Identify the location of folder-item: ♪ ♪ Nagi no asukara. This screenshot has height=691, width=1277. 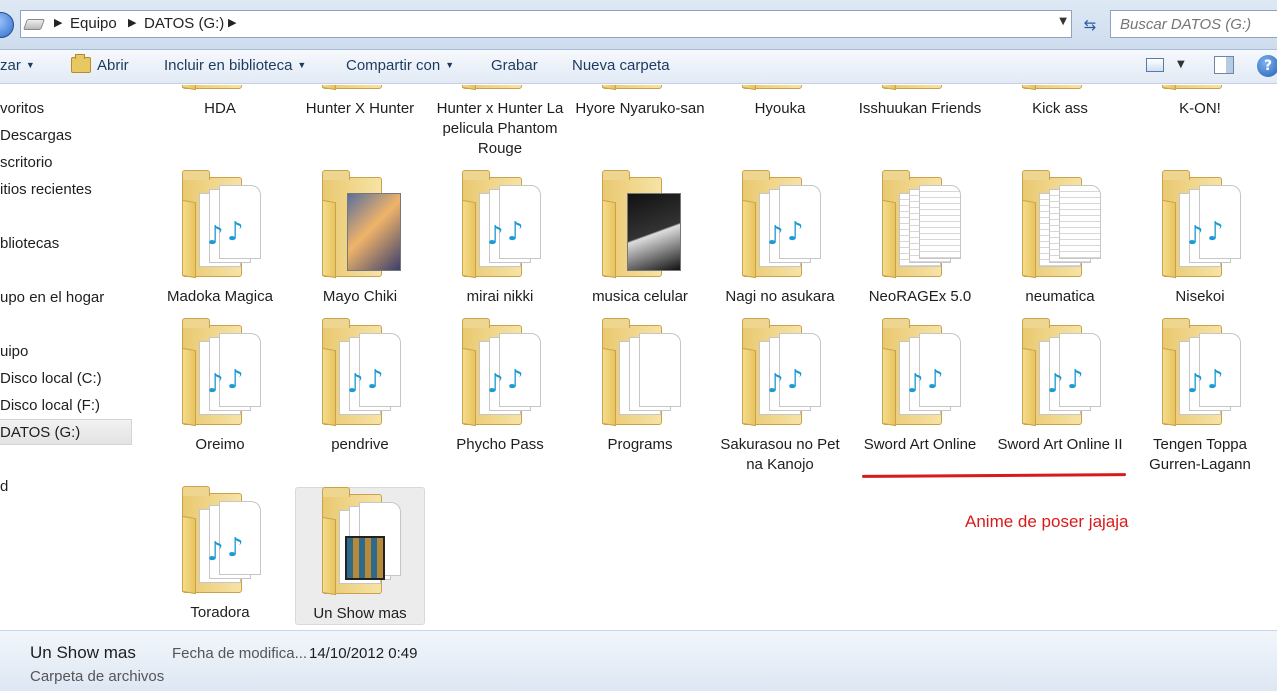
(780, 238).